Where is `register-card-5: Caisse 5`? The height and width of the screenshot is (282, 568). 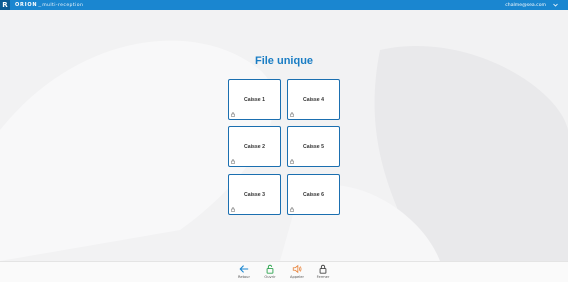 register-card-5: Caisse 5 is located at coordinates (313, 146).